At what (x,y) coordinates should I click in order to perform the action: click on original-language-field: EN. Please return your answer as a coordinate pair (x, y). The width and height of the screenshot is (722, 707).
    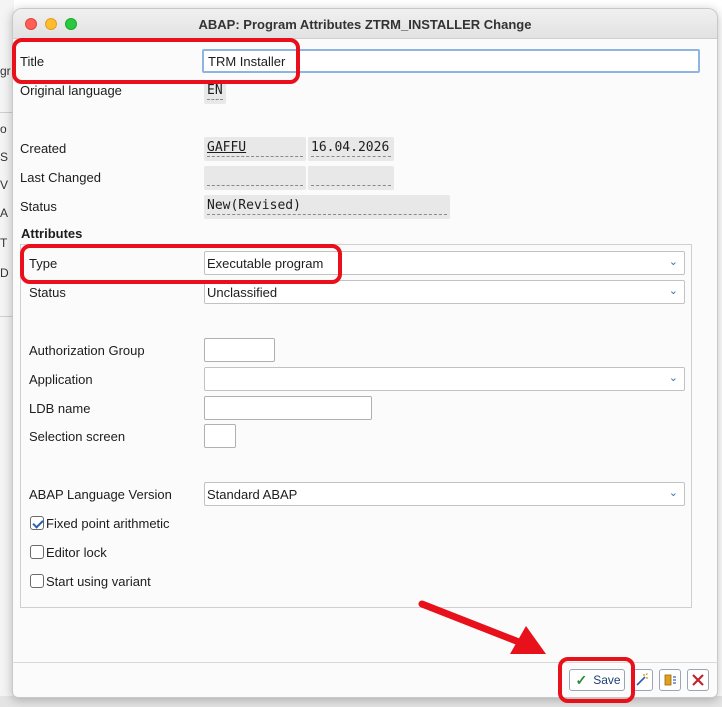
    Looking at the image, I should click on (215, 92).